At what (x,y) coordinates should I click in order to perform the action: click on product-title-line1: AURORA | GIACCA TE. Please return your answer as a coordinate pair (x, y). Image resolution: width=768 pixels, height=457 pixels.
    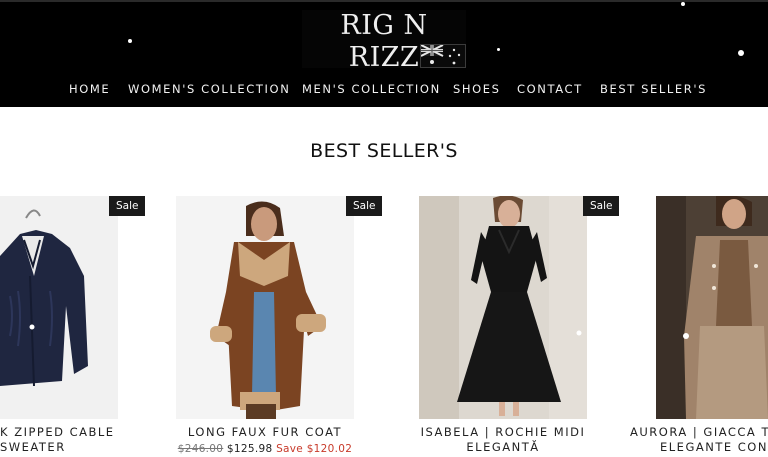
    Looking at the image, I should click on (699, 432).